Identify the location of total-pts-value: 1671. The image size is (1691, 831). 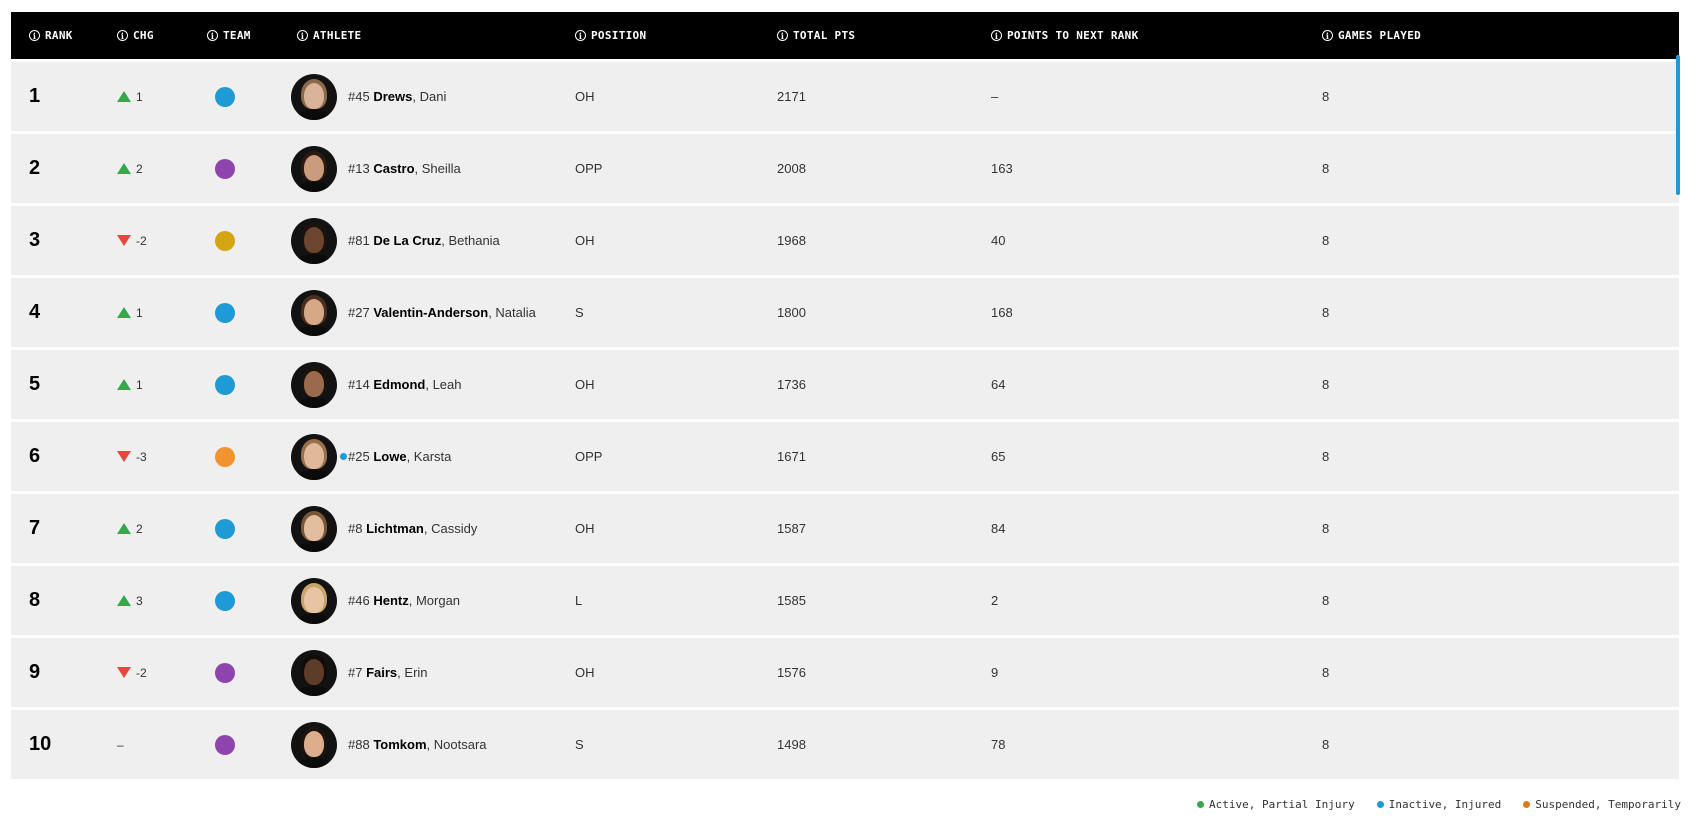
(791, 456).